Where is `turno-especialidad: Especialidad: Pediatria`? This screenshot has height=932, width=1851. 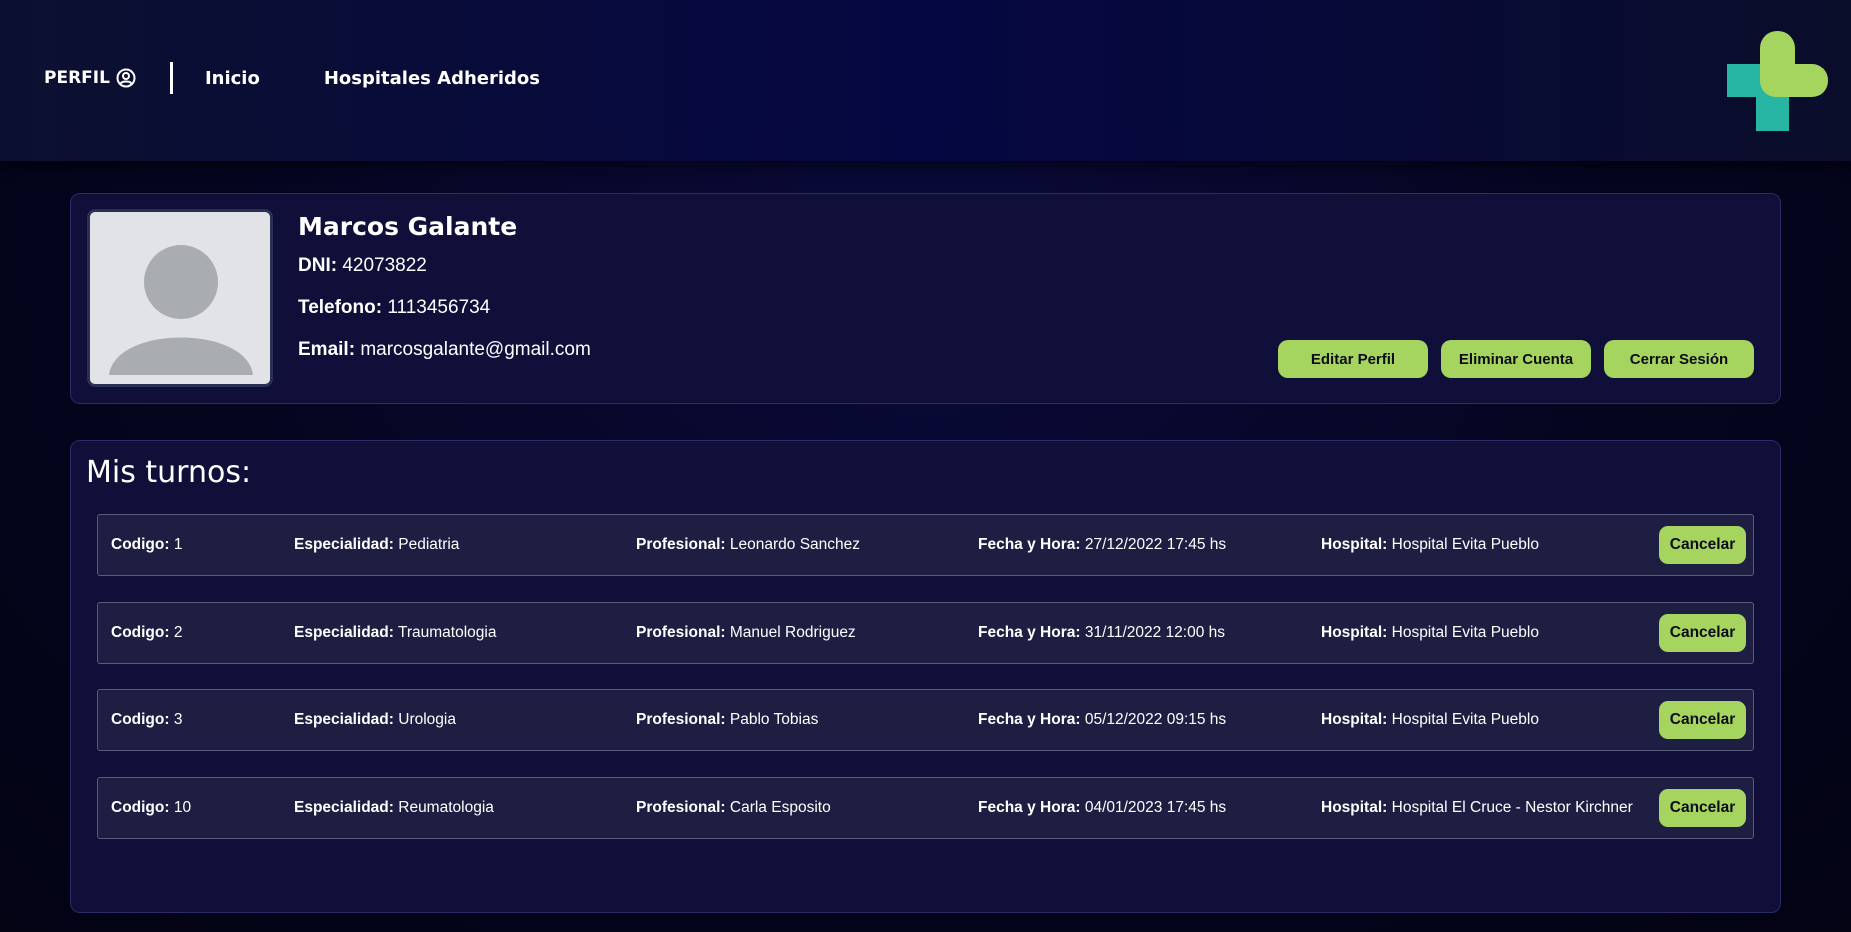
turno-especialidad: Especialidad: Pediatria is located at coordinates (376, 545).